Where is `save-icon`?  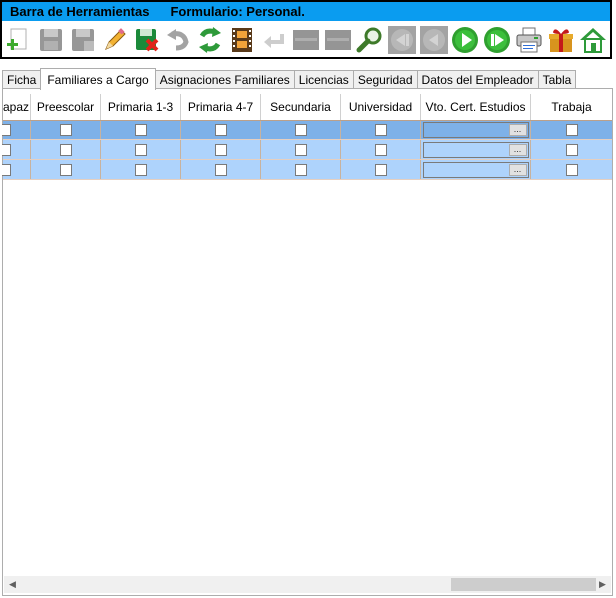 save-icon is located at coordinates (51, 40).